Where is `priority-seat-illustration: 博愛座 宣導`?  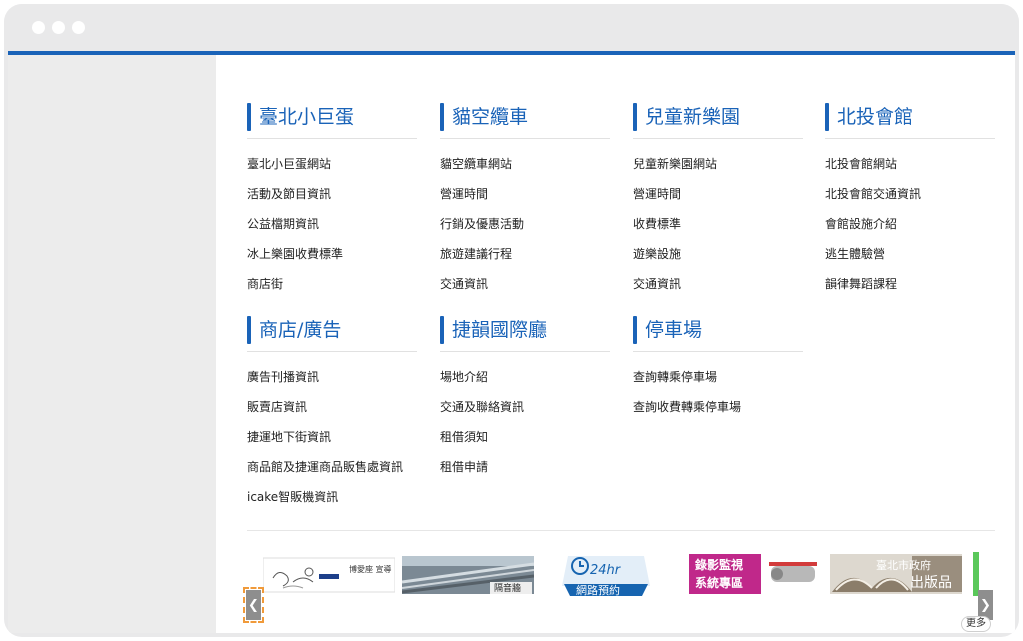 priority-seat-illustration: 博愛座 宣導 is located at coordinates (329, 575).